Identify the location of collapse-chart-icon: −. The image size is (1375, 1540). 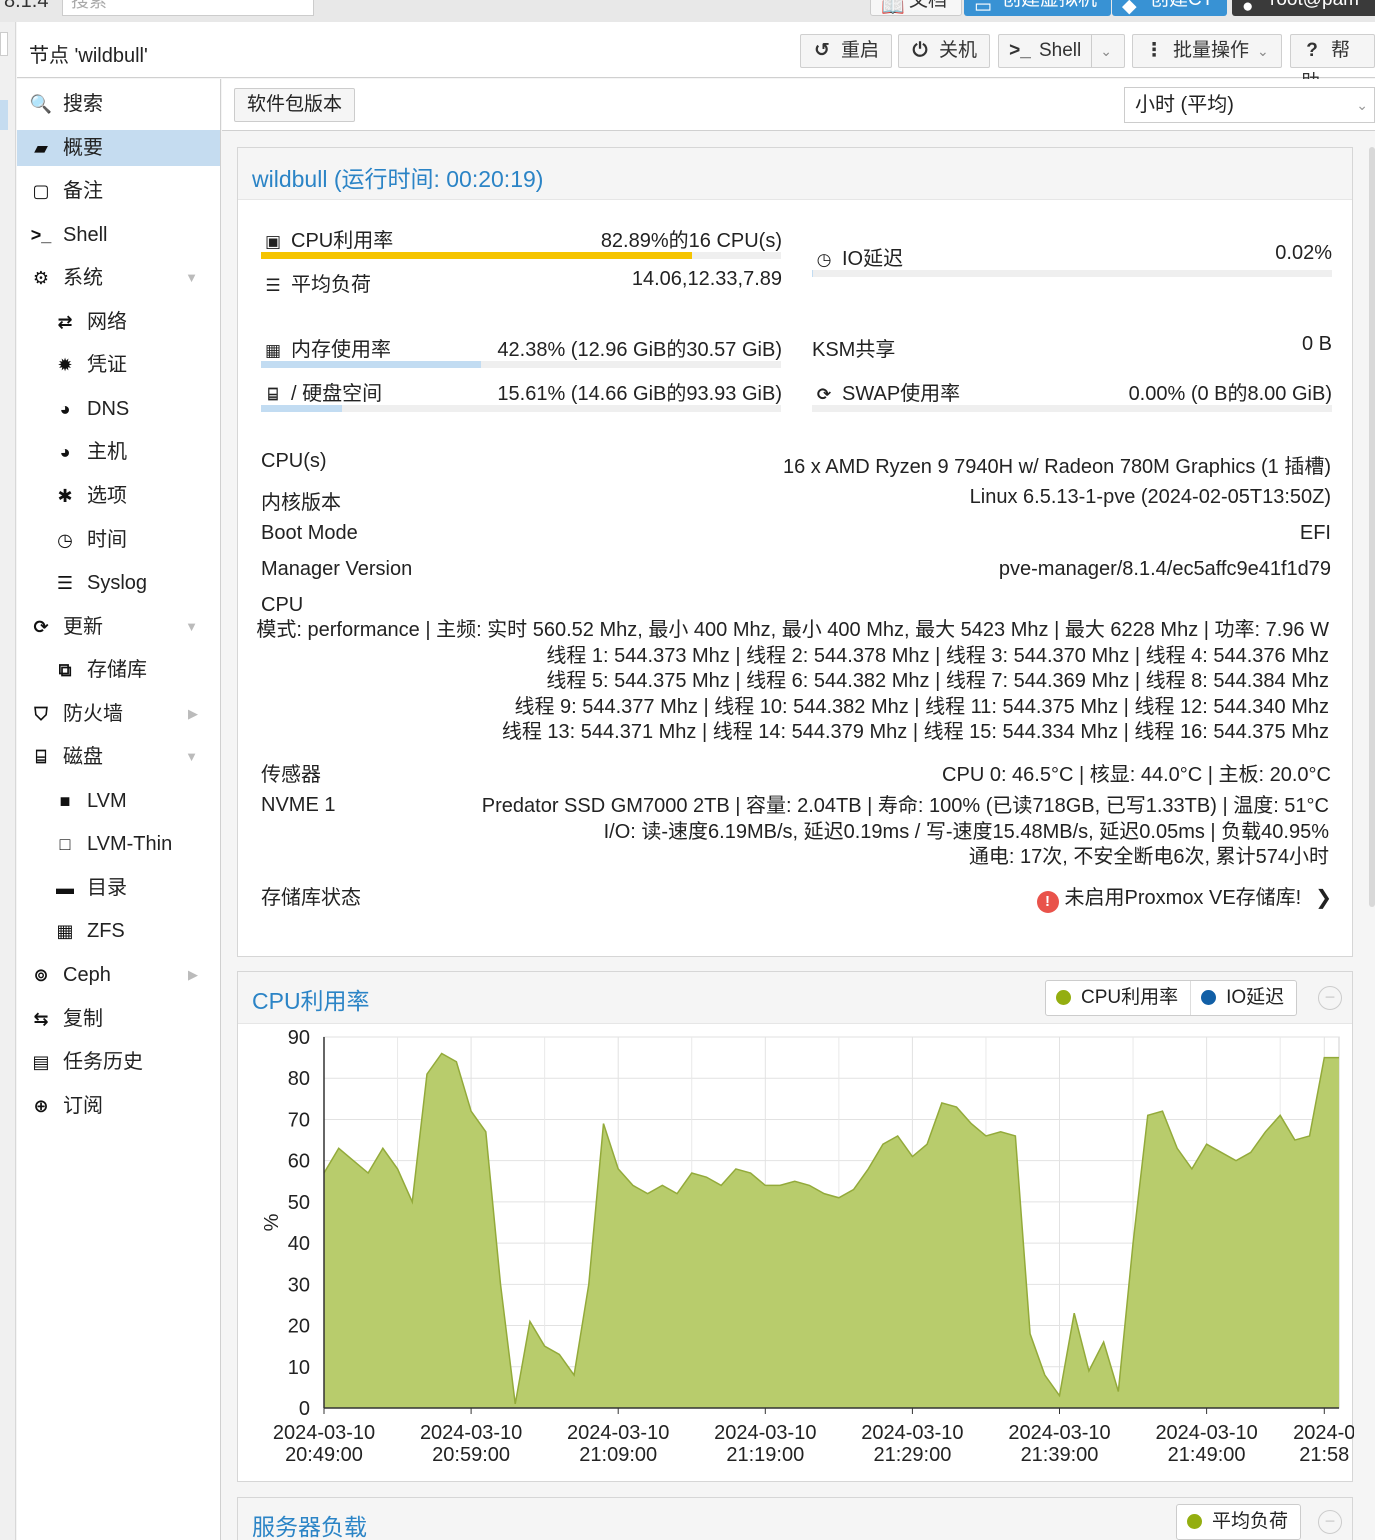
(1330, 998).